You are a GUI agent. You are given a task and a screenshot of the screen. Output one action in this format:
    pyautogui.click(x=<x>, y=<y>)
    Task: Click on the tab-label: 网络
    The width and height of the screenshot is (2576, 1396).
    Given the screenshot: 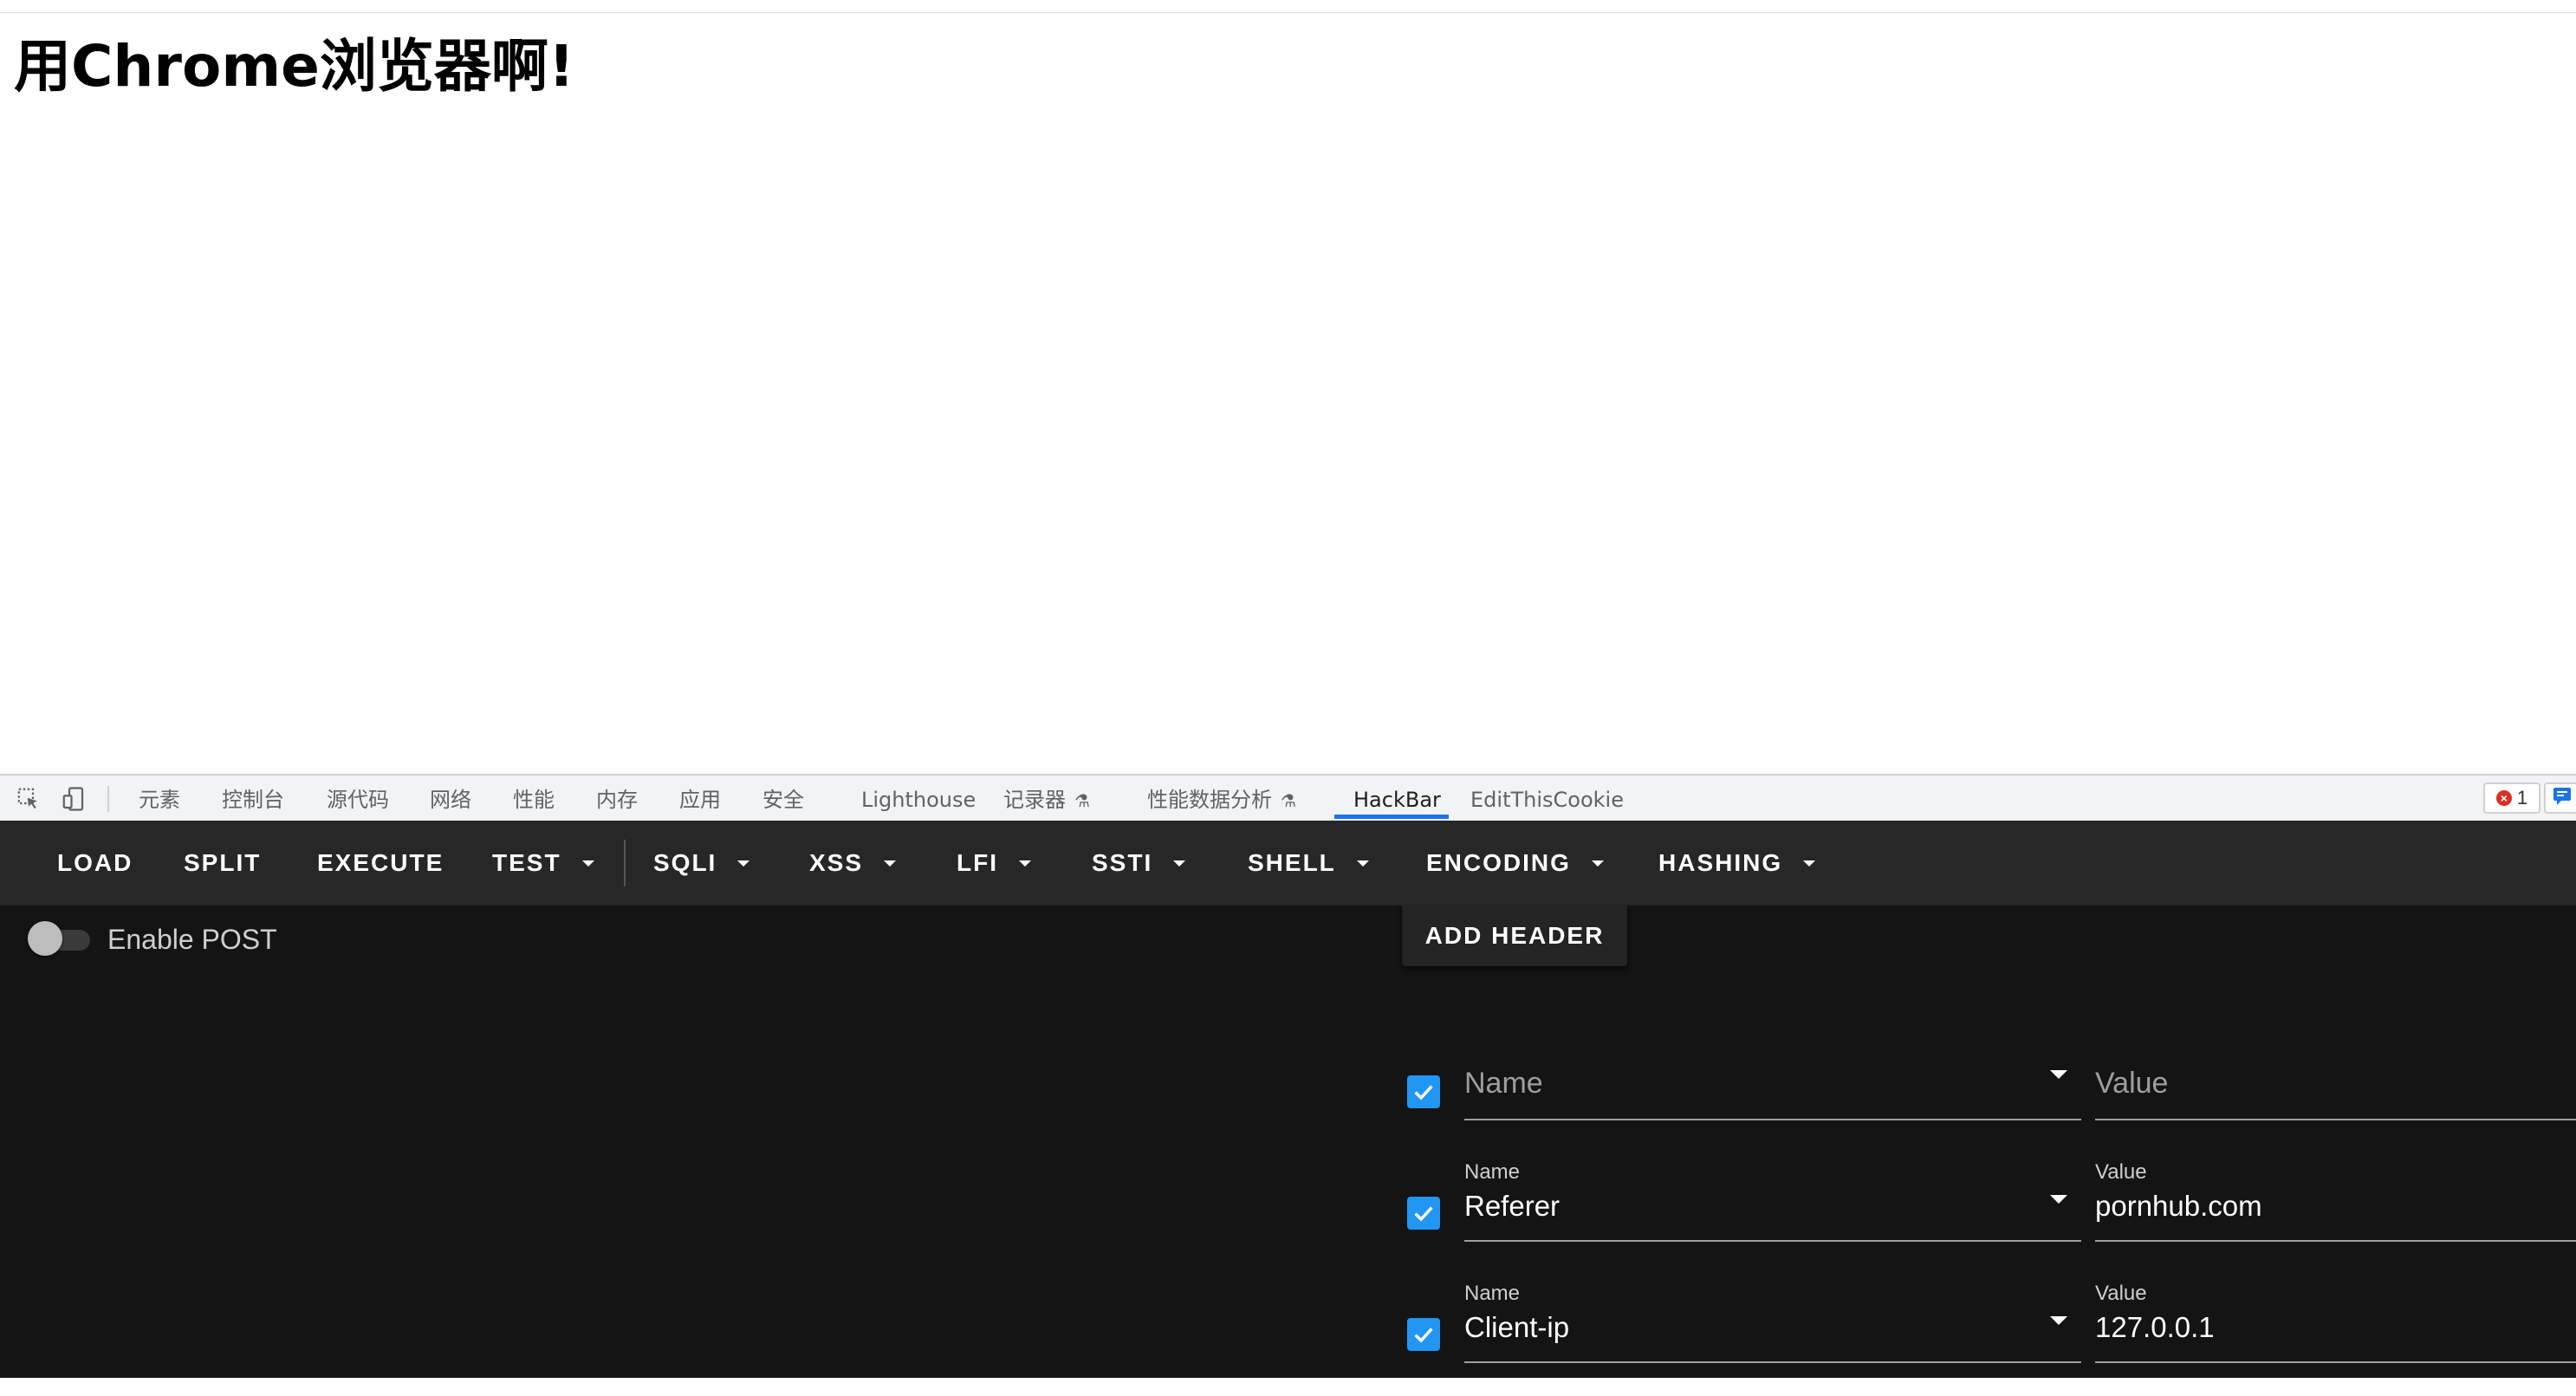 What is the action you would take?
    pyautogui.click(x=450, y=800)
    